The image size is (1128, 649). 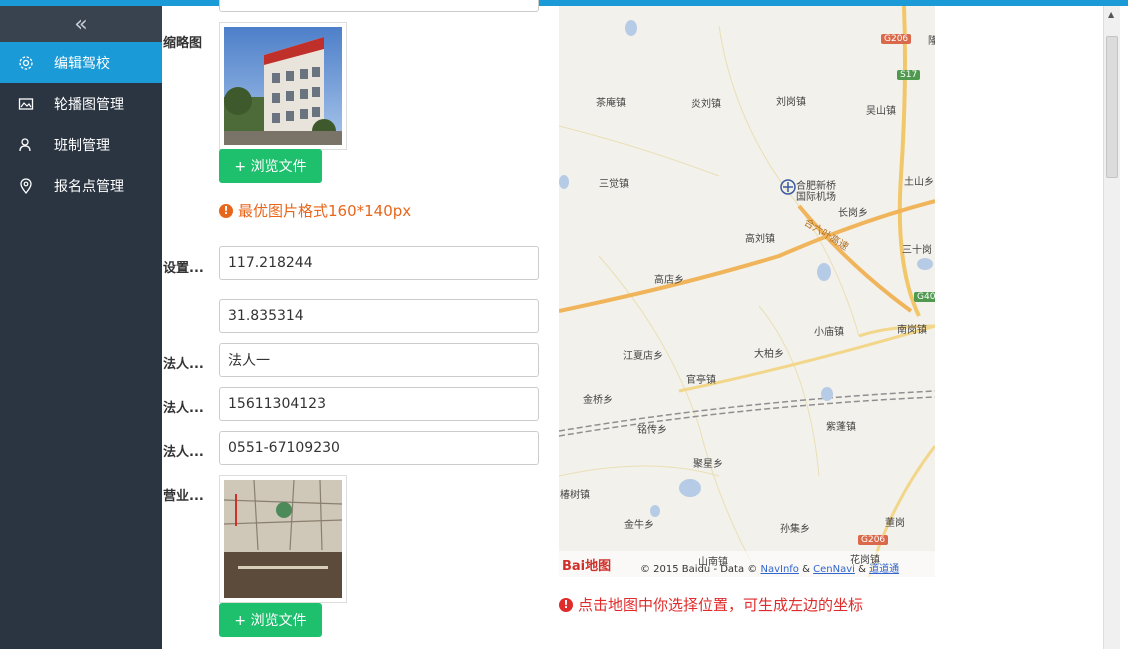 What do you see at coordinates (669, 280) in the screenshot?
I see `map-place-label: 高店乡` at bounding box center [669, 280].